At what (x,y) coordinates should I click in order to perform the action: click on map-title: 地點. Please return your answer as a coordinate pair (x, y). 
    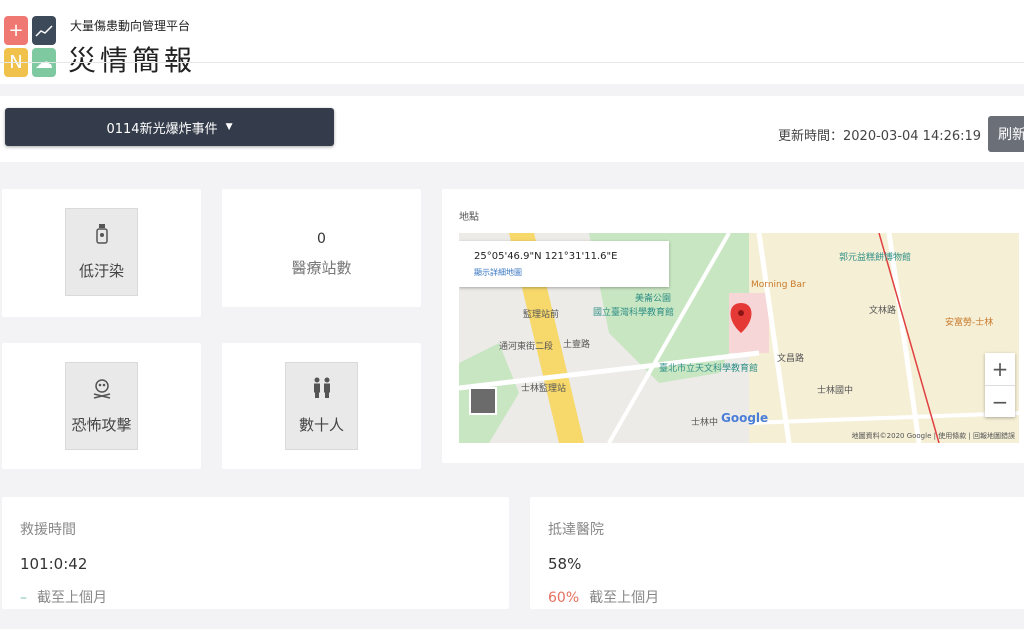
    Looking at the image, I should click on (469, 217).